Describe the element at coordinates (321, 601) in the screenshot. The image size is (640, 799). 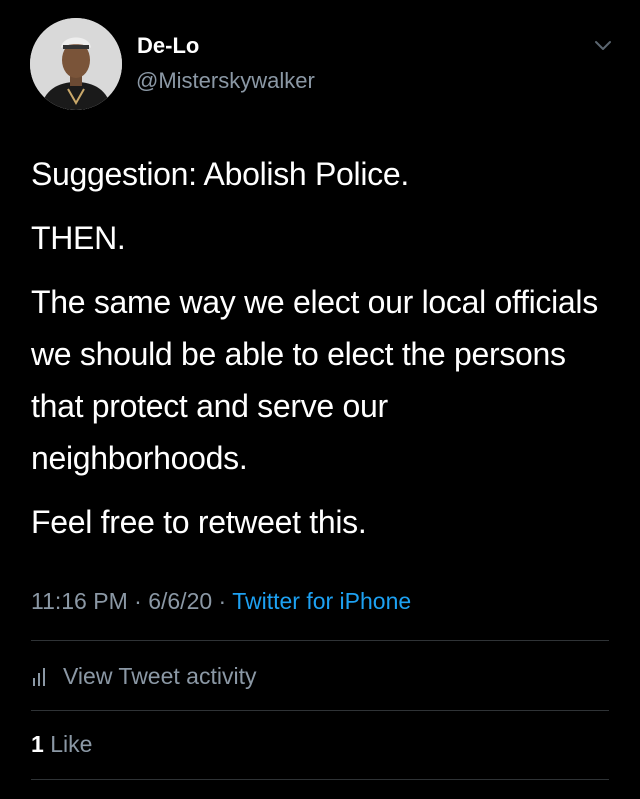
I see `tweet-source-link: Twitter for iPhone` at that location.